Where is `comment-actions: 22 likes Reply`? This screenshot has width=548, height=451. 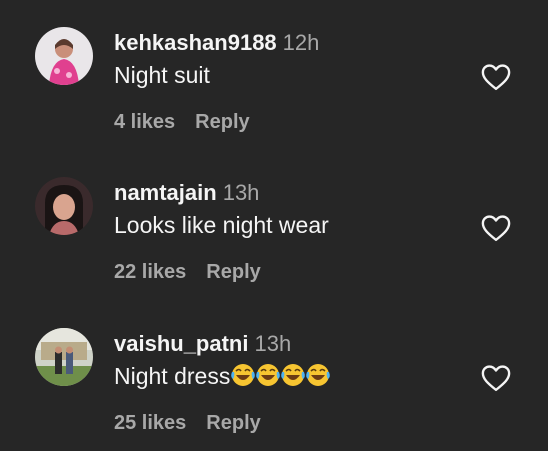 comment-actions: 22 likes Reply is located at coordinates (187, 272).